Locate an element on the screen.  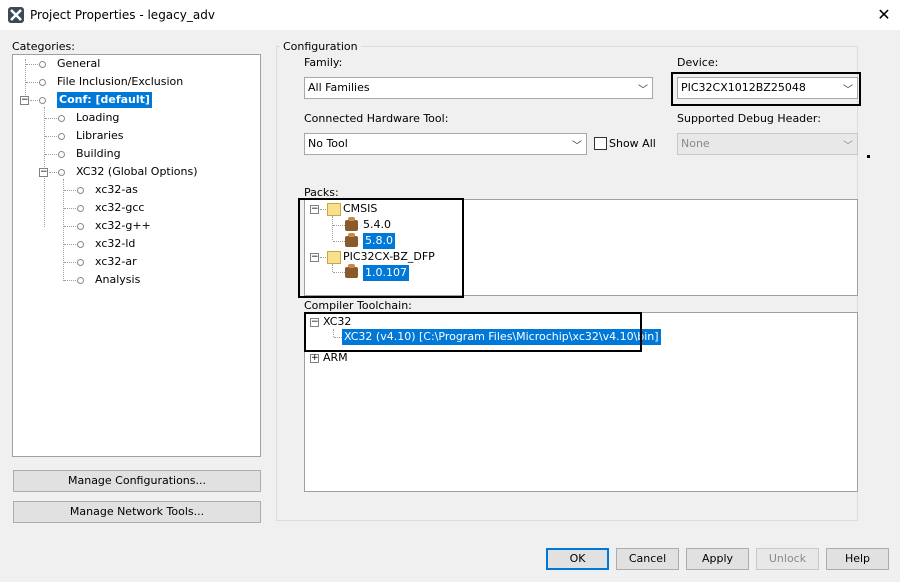
dot-marker is located at coordinates (868, 156).